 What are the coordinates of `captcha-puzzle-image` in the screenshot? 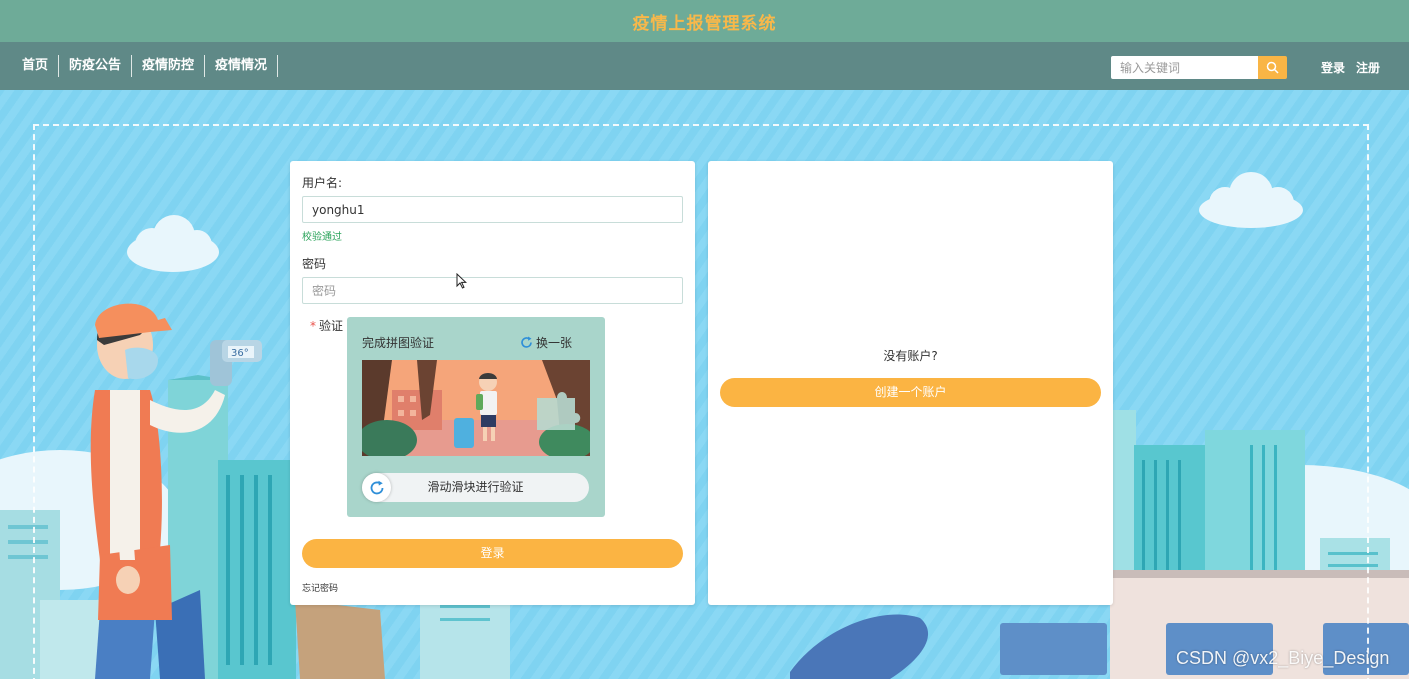 It's located at (476, 408).